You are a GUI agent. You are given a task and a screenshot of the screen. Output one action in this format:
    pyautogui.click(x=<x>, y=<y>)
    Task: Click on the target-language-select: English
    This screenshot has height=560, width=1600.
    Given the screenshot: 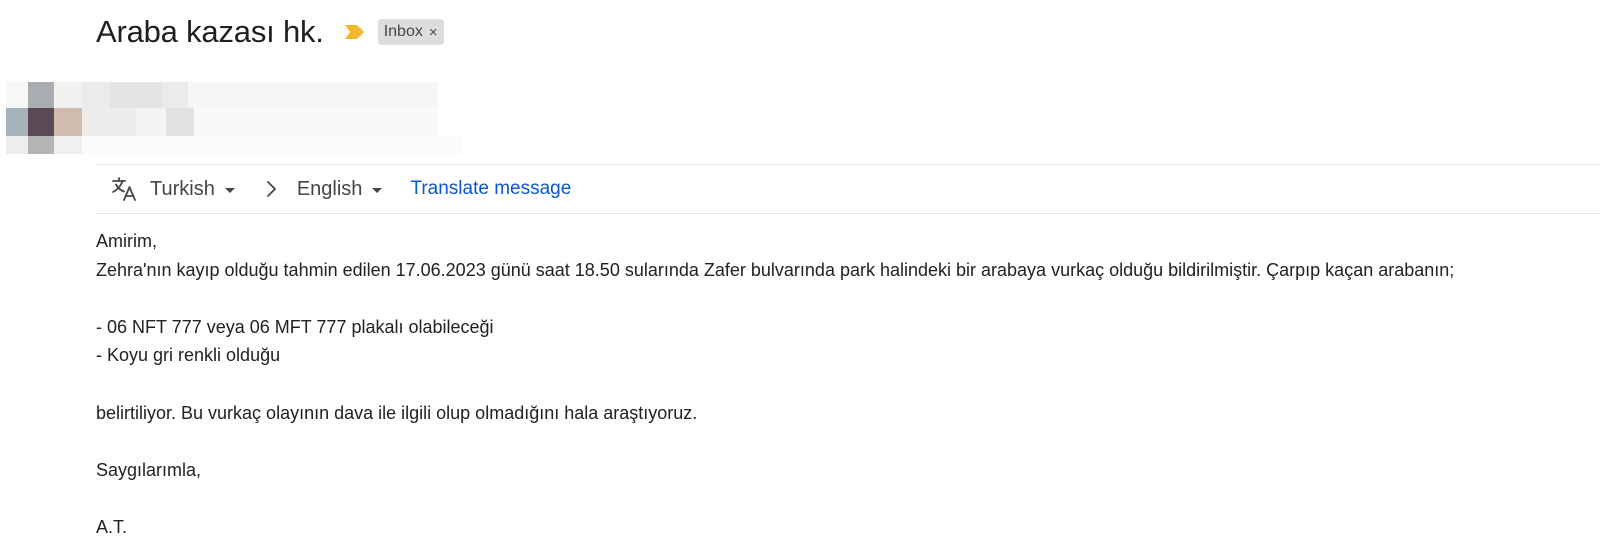 What is the action you would take?
    pyautogui.click(x=340, y=189)
    